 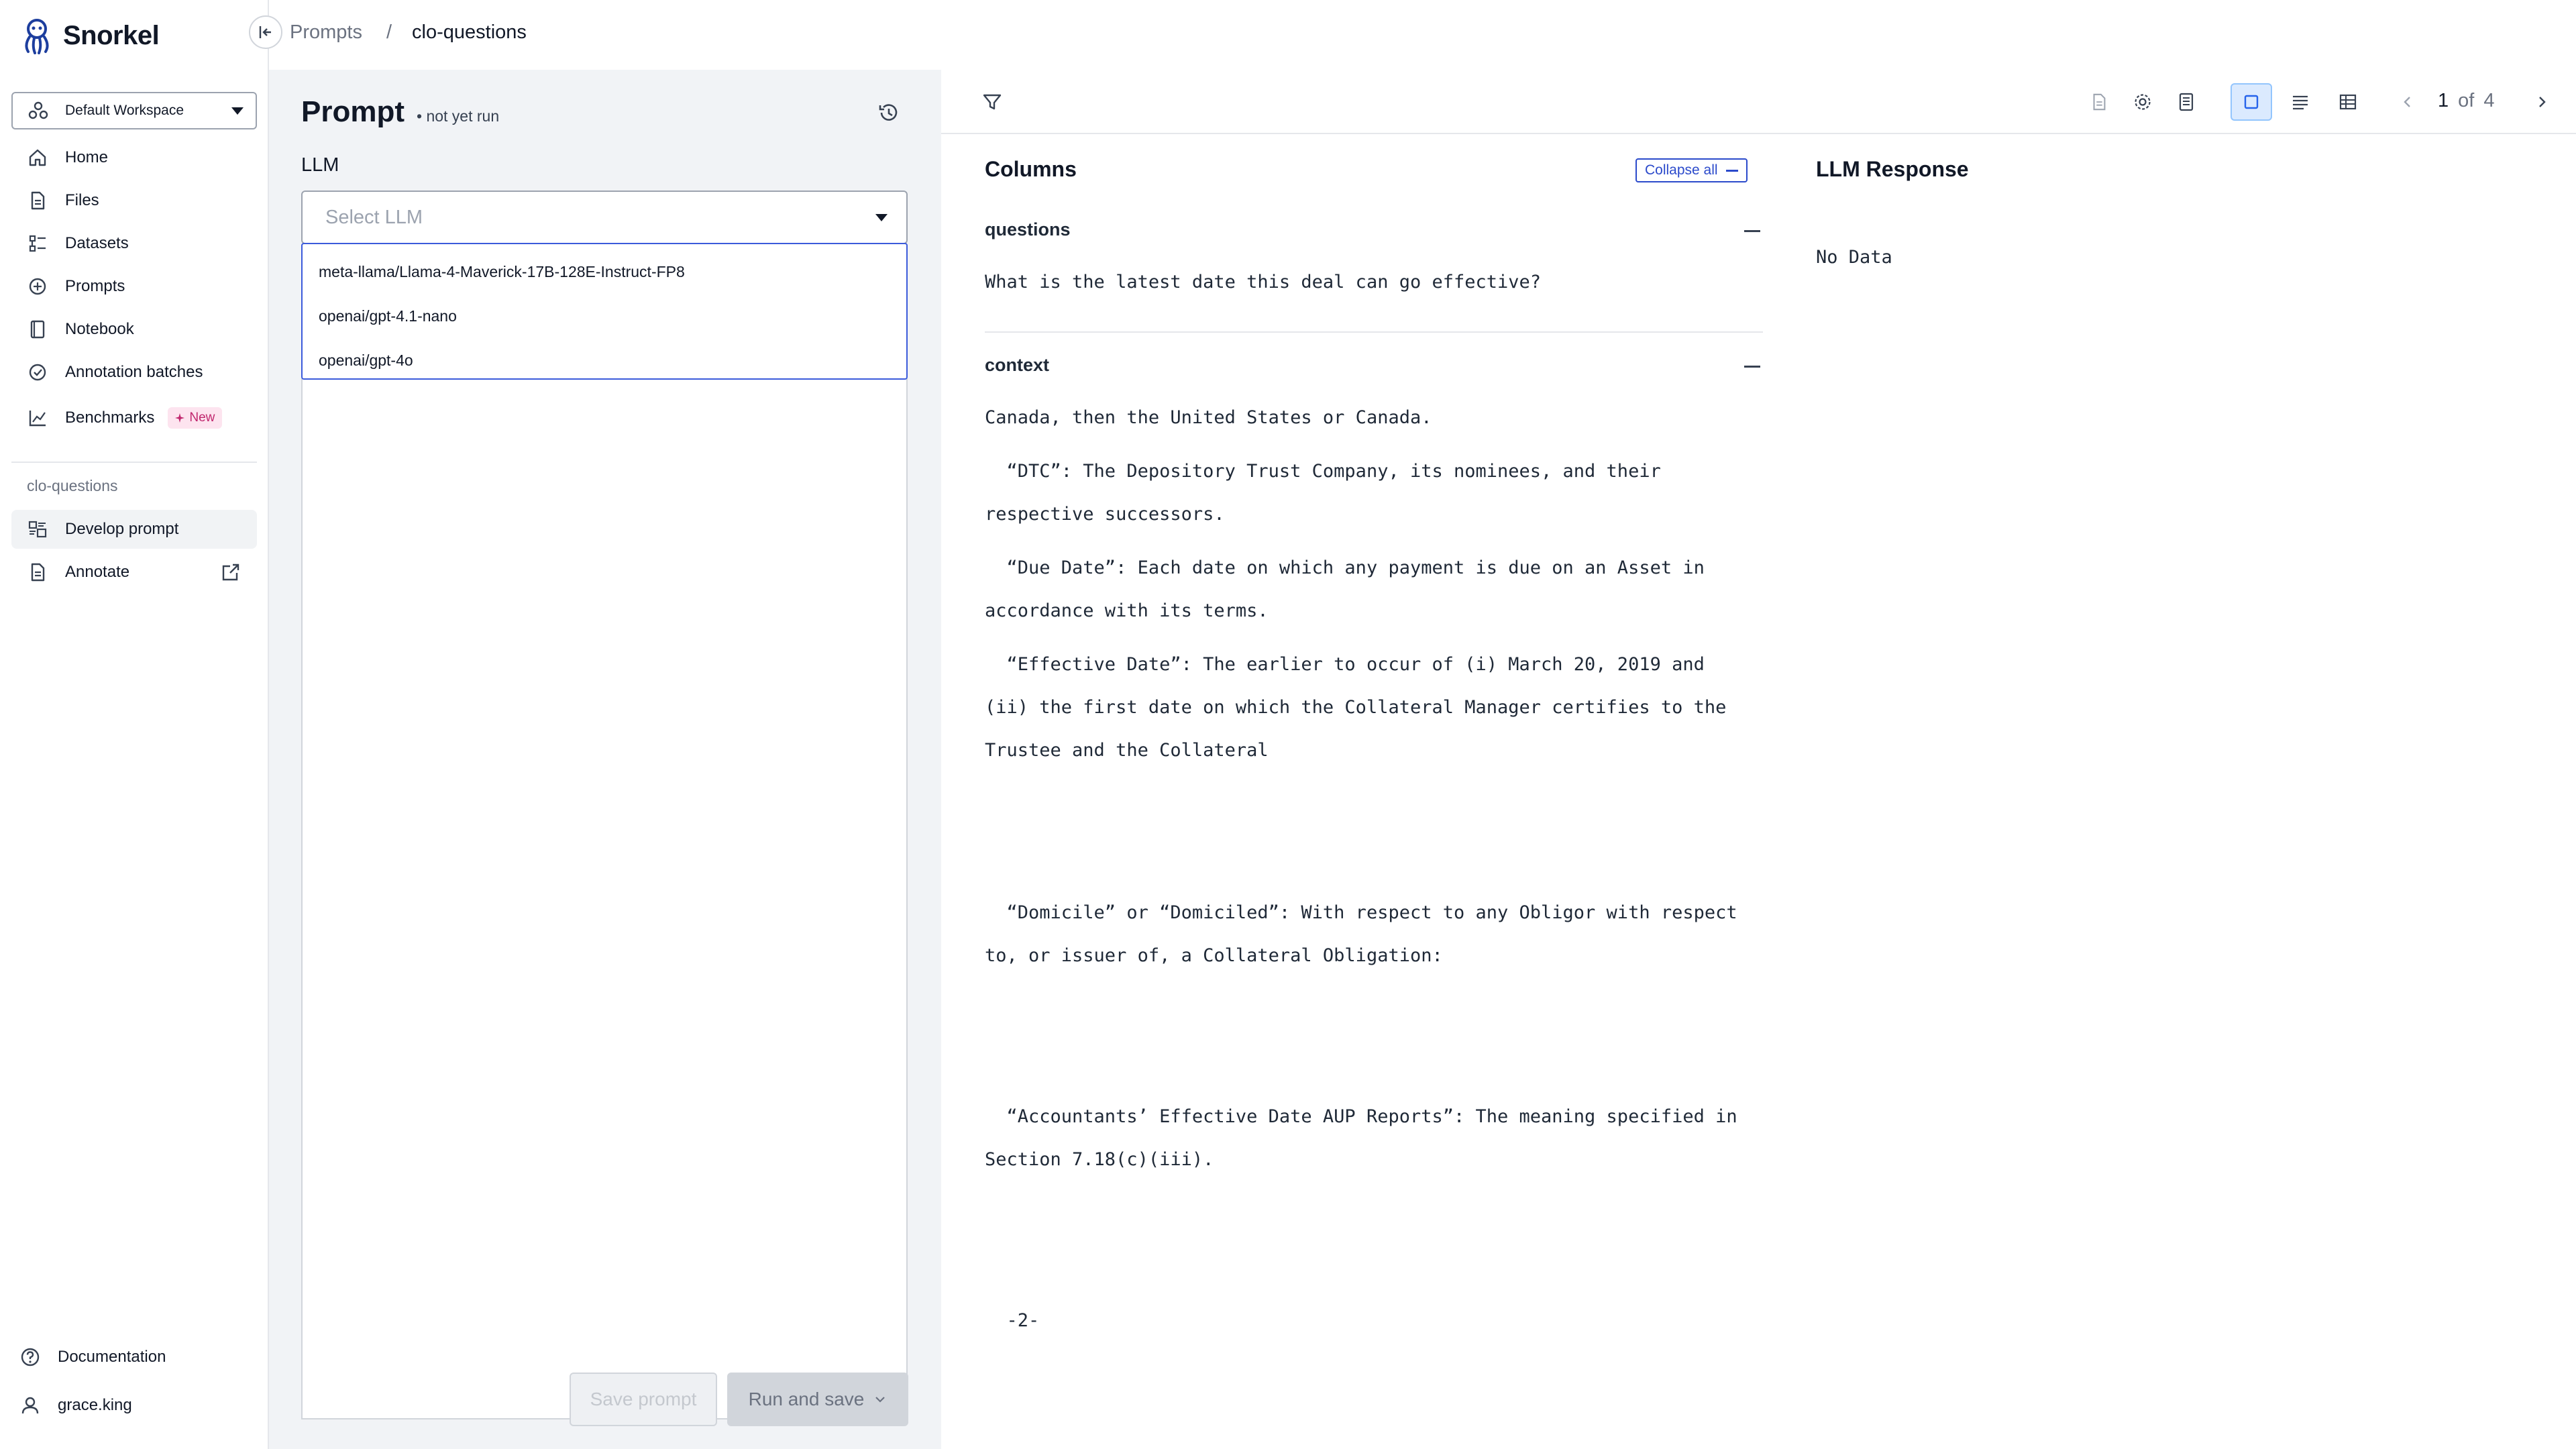 What do you see at coordinates (1127, 610) in the screenshot?
I see `context-line: accordance with its terms.` at bounding box center [1127, 610].